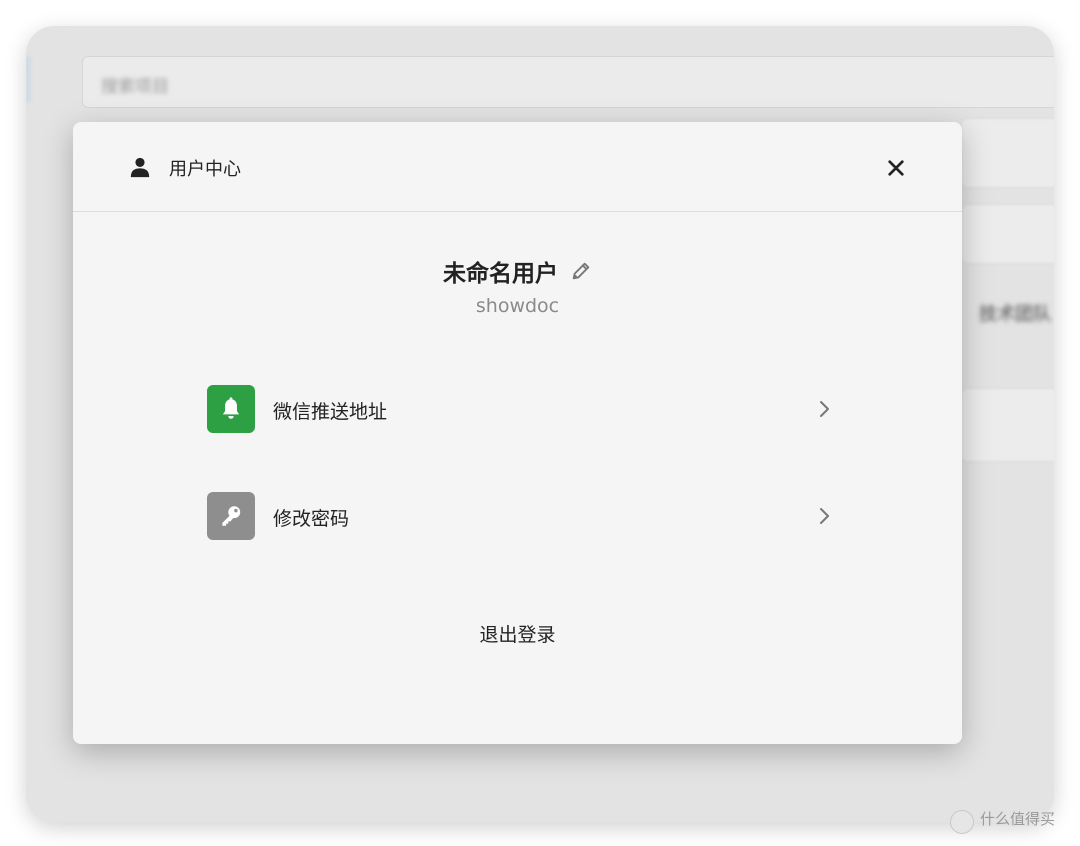 The image size is (1080, 846). I want to click on username: 未命名用户, so click(500, 274).